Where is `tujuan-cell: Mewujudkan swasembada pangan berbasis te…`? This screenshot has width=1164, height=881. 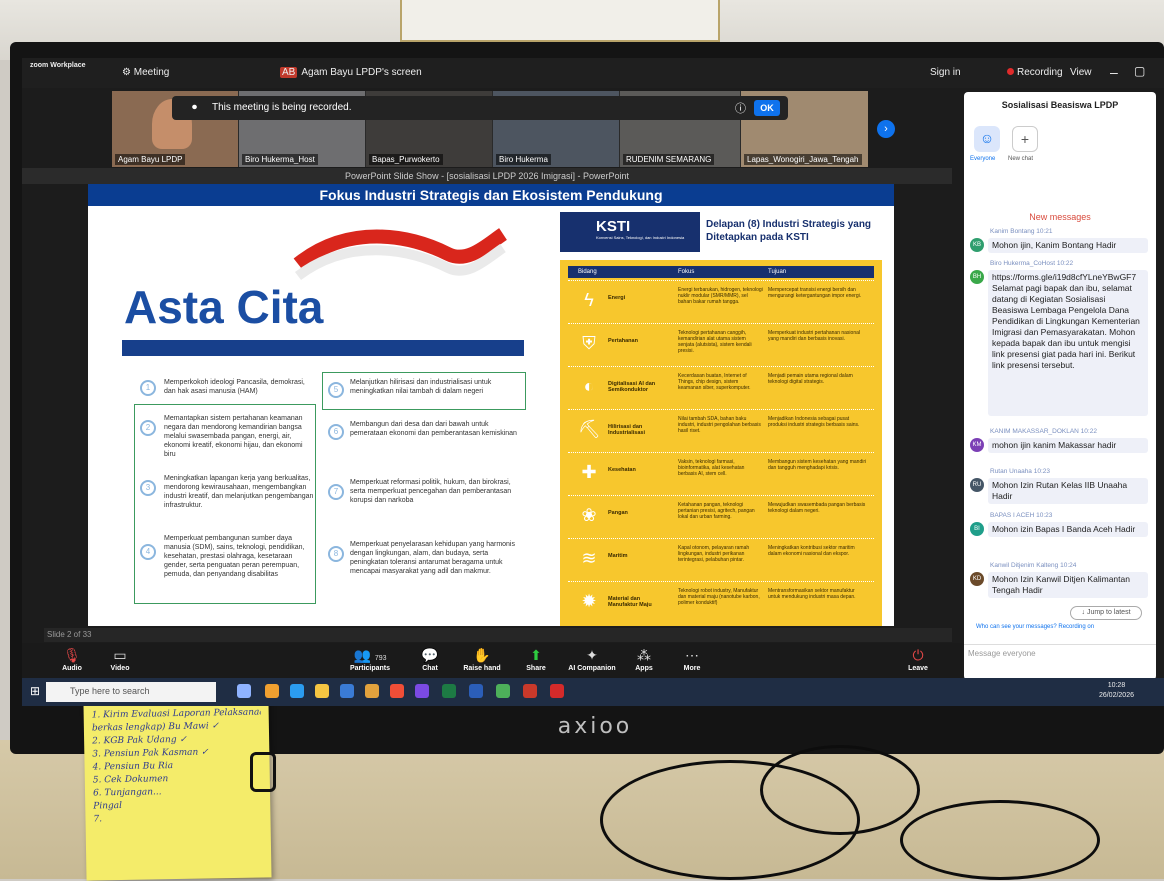
tujuan-cell: Mewujudkan swasembada pangan berbasis te… is located at coordinates (817, 508).